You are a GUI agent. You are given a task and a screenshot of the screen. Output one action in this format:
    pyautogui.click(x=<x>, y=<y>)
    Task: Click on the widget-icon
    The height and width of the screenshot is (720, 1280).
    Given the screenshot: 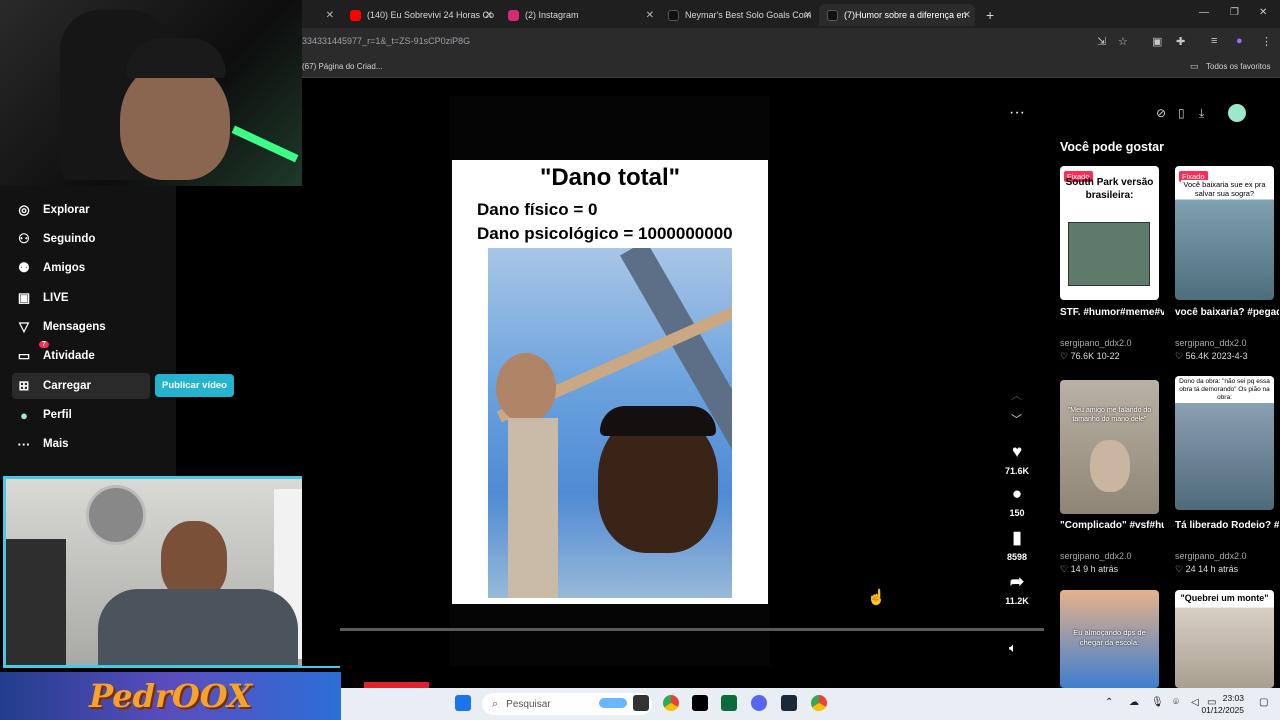 What is the action you would take?
    pyautogui.click(x=613, y=703)
    